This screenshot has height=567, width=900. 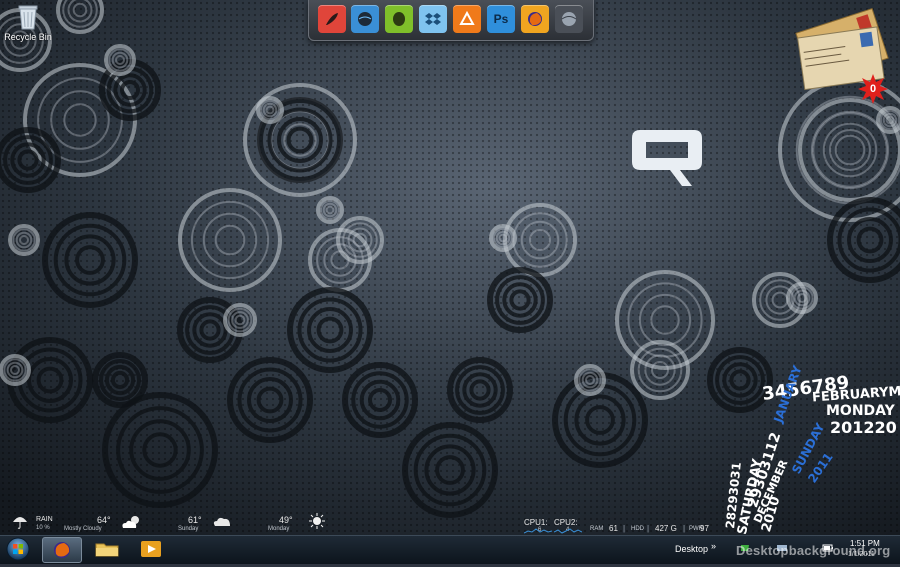 What do you see at coordinates (637, 529) in the screenshot?
I see `hdd-label: HDD` at bounding box center [637, 529].